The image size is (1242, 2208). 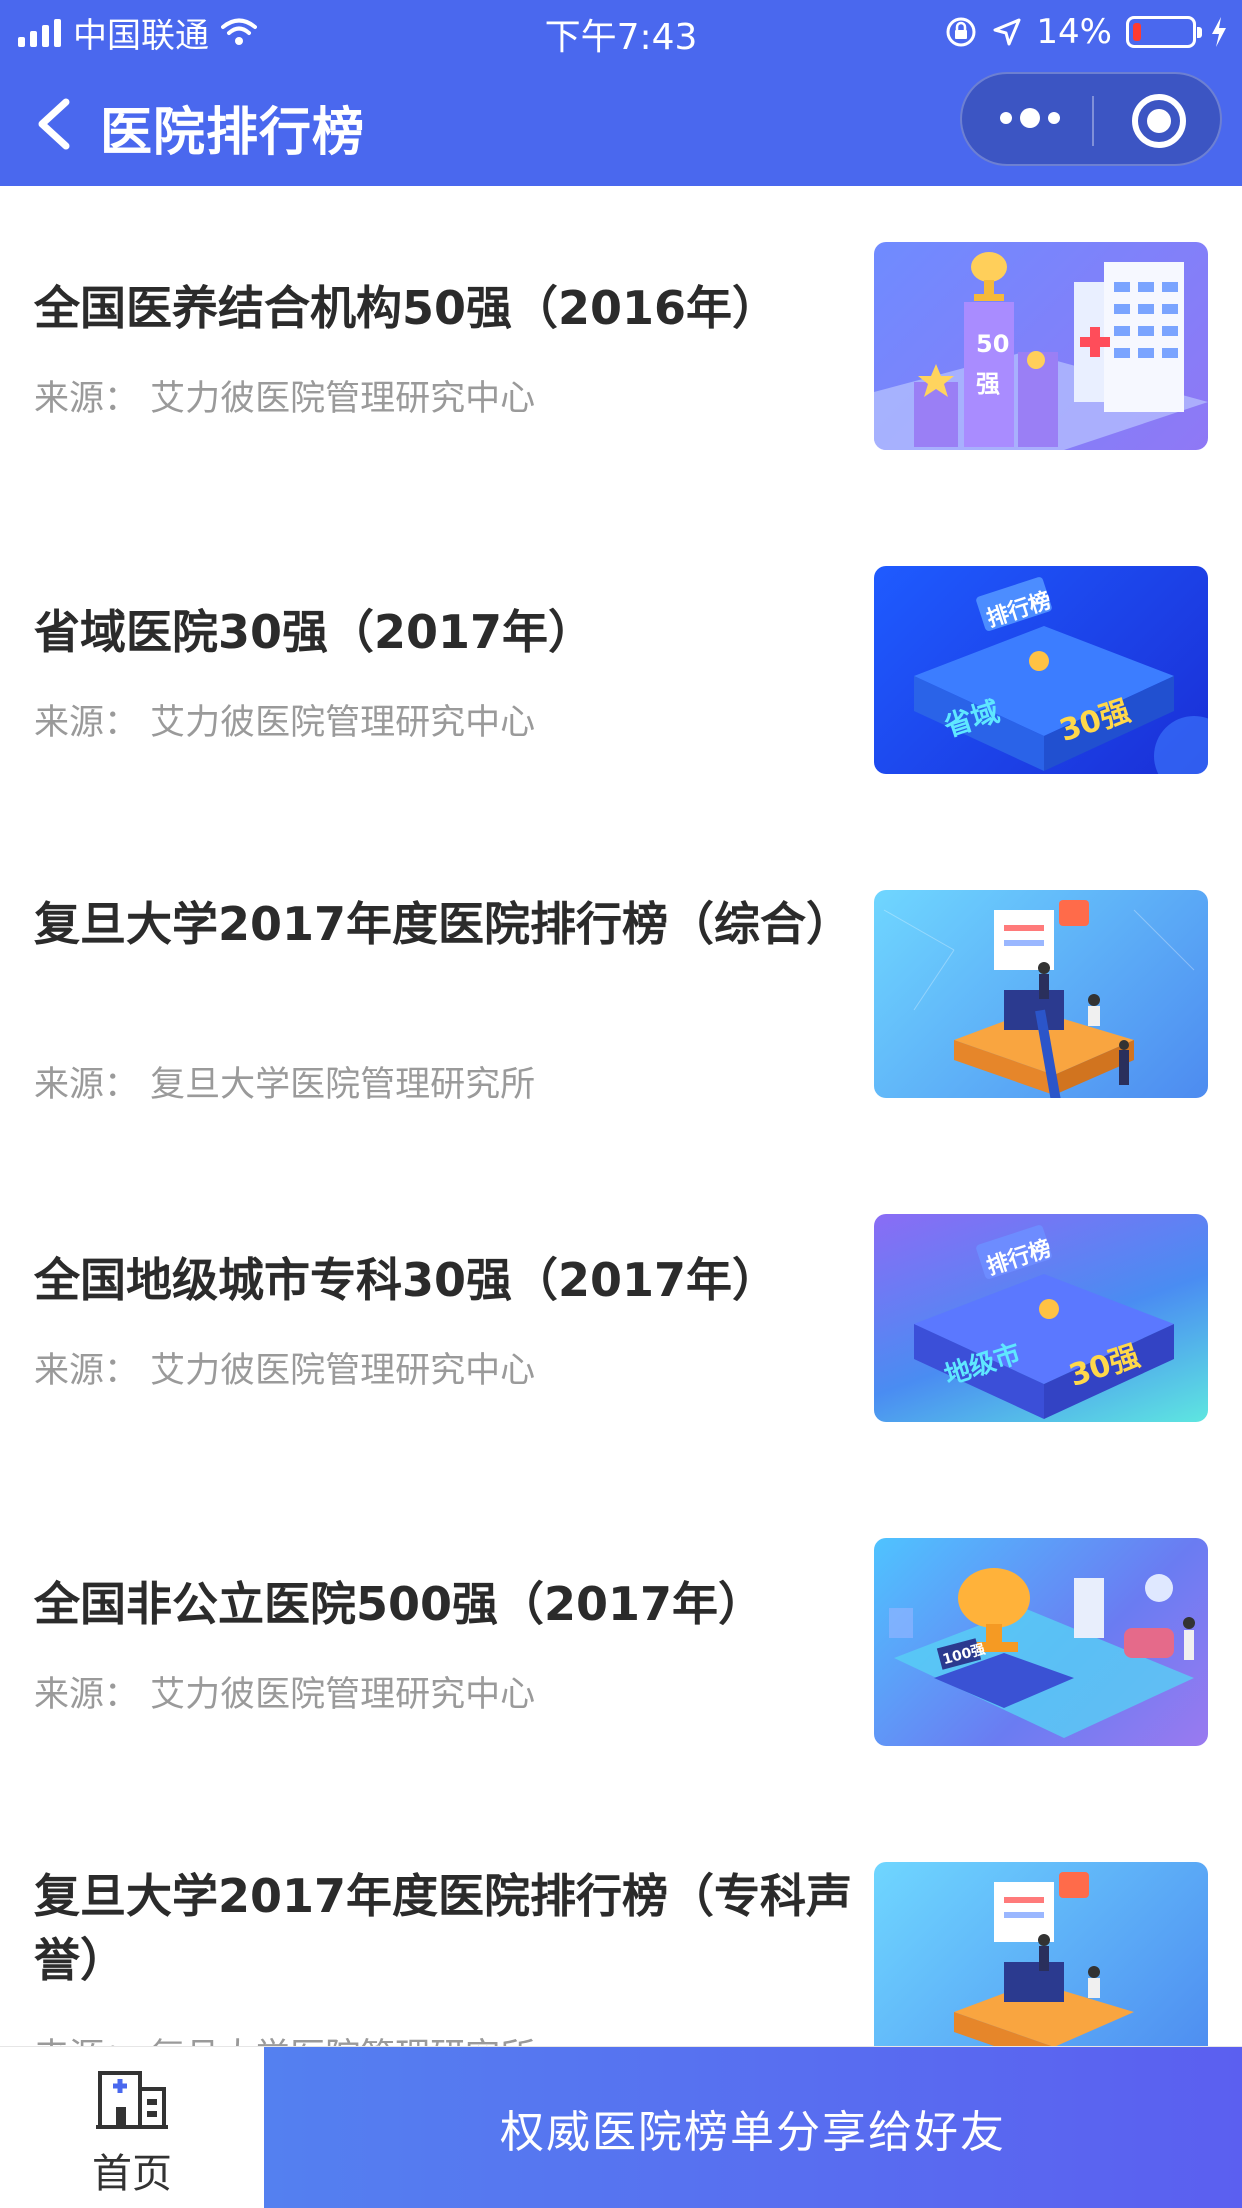 What do you see at coordinates (56, 124) in the screenshot?
I see `back-arrow-icon` at bounding box center [56, 124].